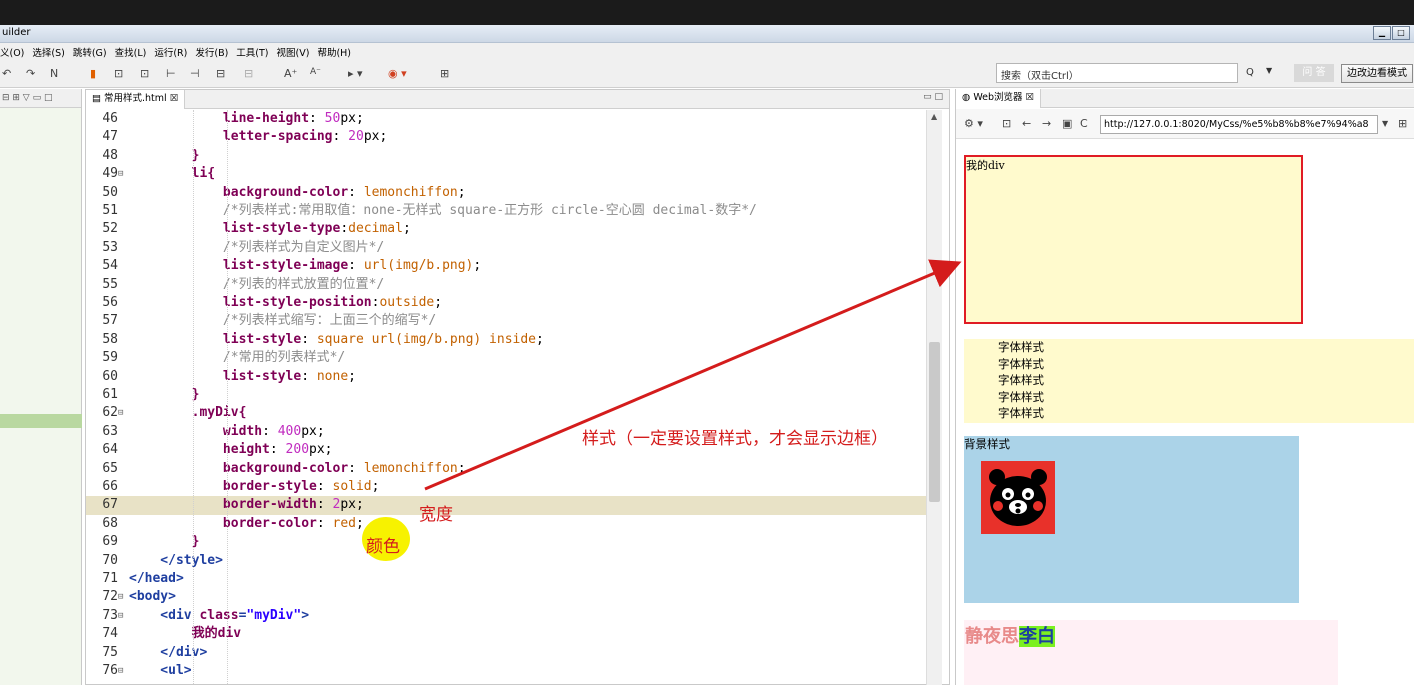  What do you see at coordinates (1250, 72) in the screenshot?
I see `search-icon: Q` at bounding box center [1250, 72].